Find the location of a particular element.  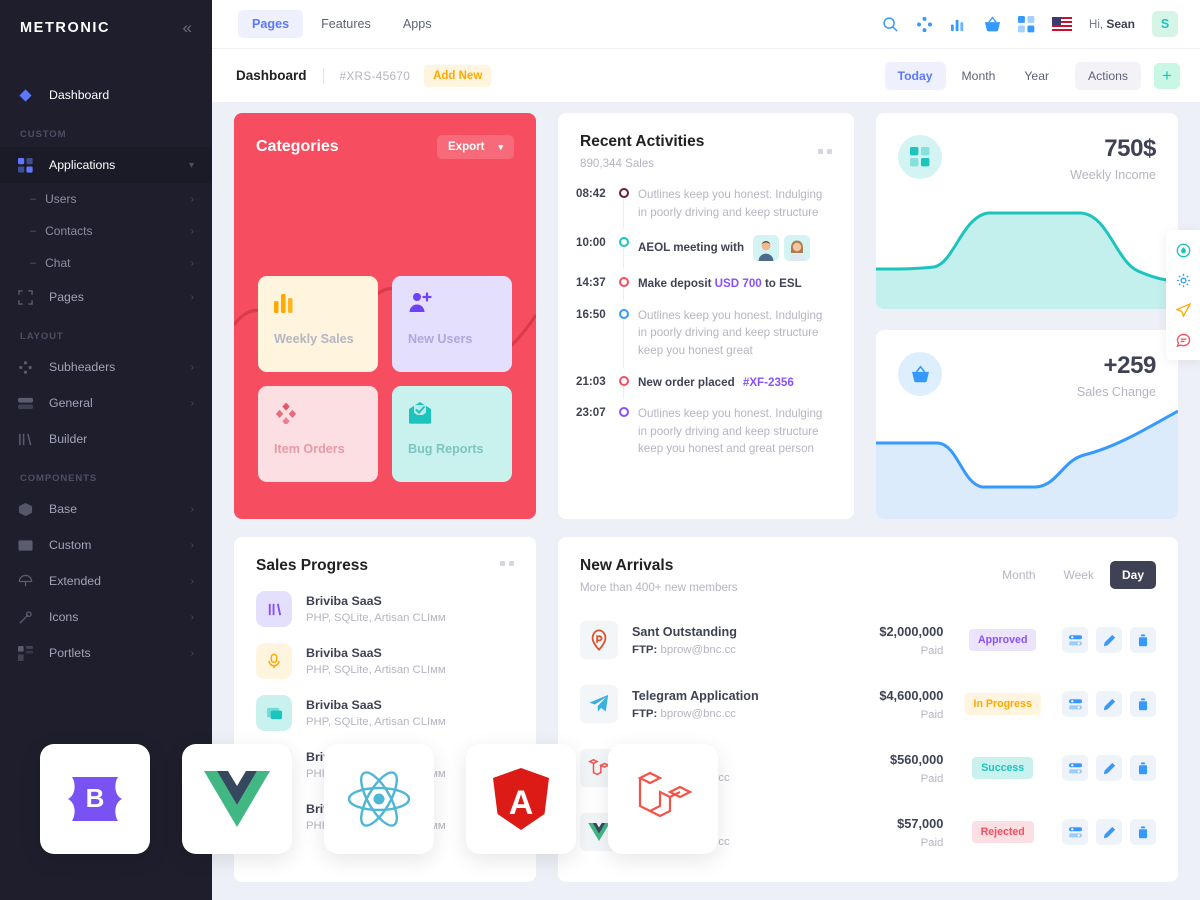

row-status-col: Success is located at coordinates (1002, 768).